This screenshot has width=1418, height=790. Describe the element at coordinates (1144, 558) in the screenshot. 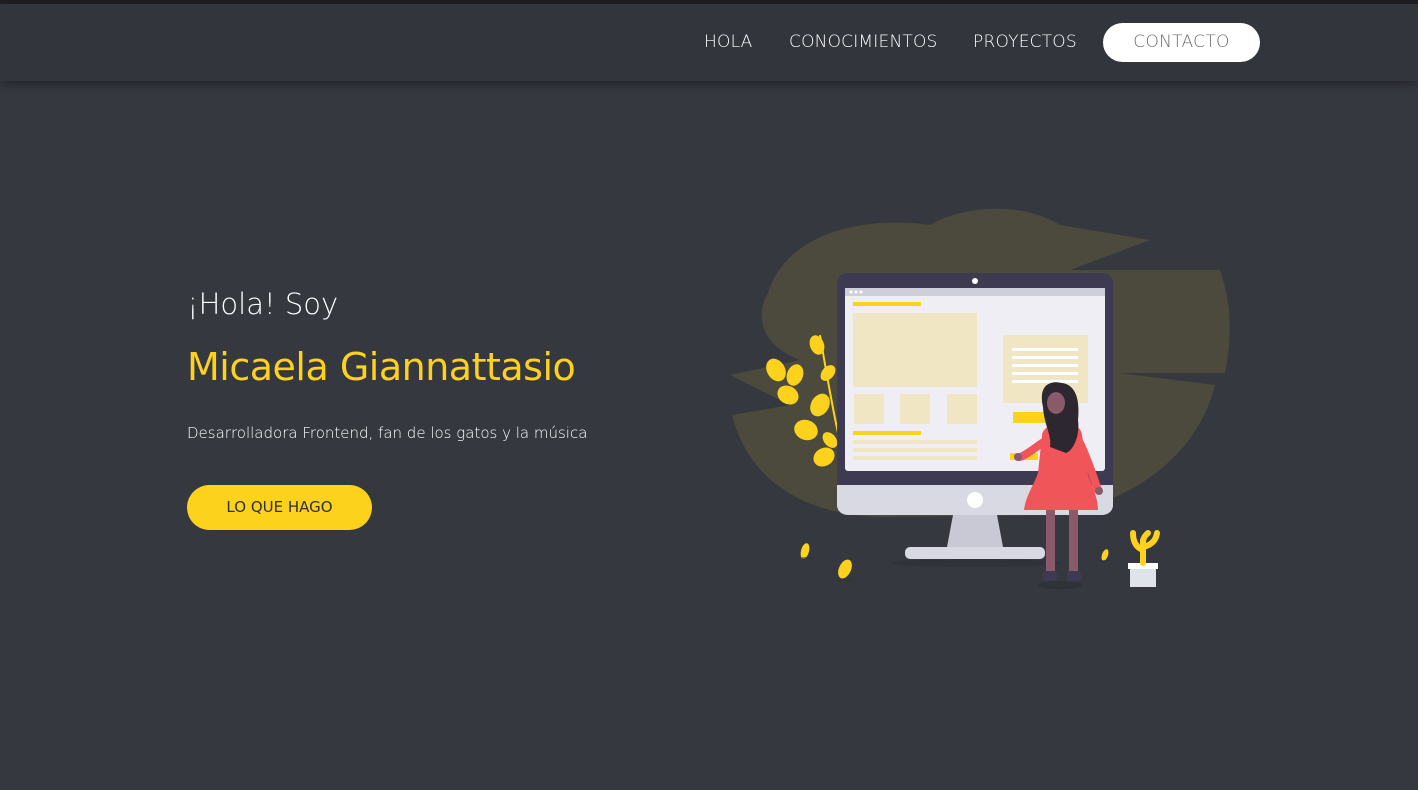

I see `cactus-icon` at that location.